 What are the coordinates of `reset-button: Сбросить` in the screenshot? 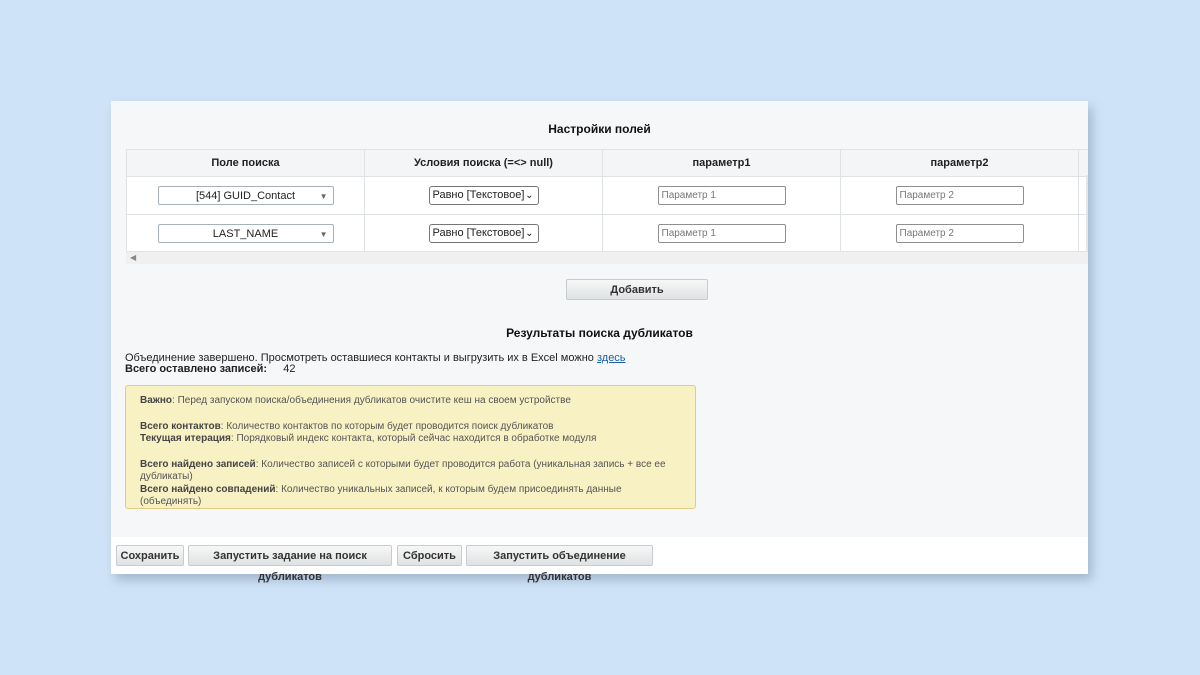 It's located at (429, 555).